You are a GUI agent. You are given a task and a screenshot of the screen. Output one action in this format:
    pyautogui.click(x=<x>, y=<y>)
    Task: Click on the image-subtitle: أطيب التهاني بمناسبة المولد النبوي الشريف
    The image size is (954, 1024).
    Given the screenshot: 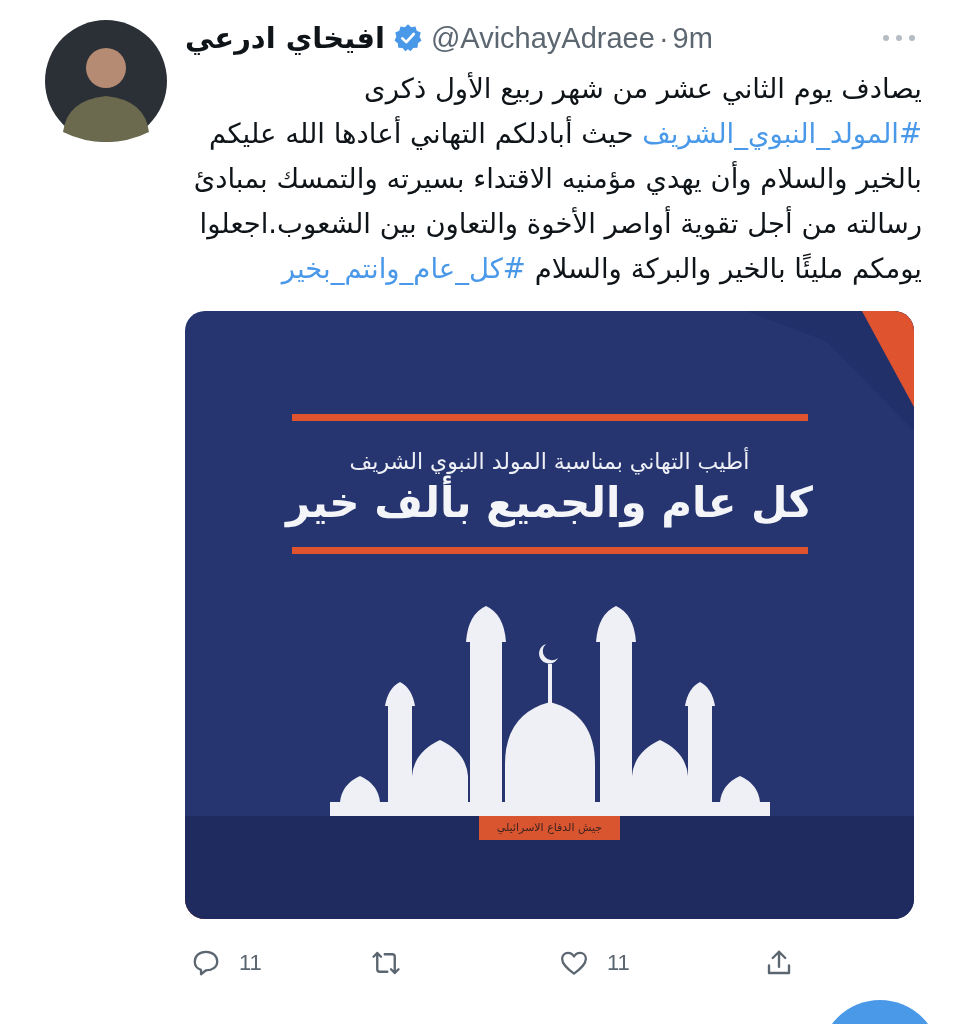 What is the action you would take?
    pyautogui.click(x=549, y=461)
    